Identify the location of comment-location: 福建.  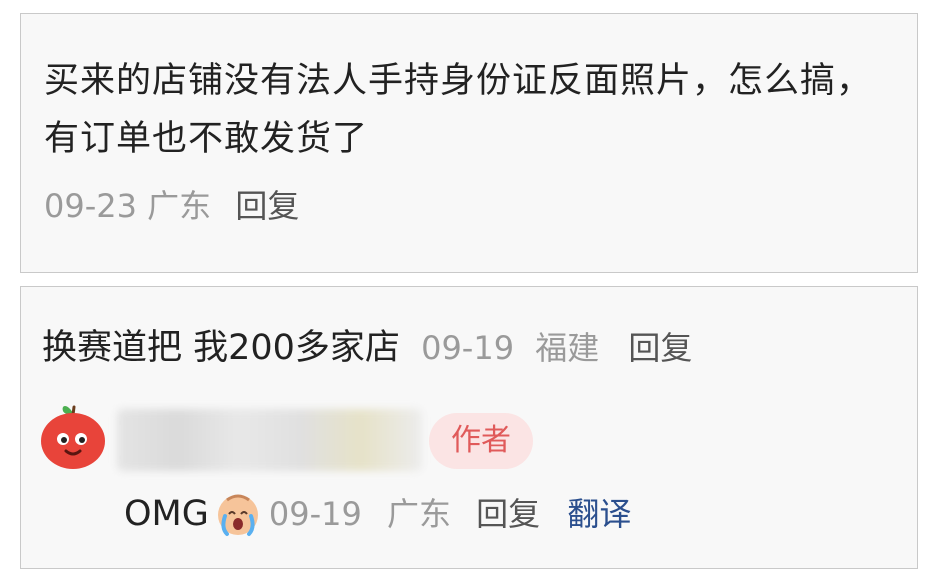
(567, 348).